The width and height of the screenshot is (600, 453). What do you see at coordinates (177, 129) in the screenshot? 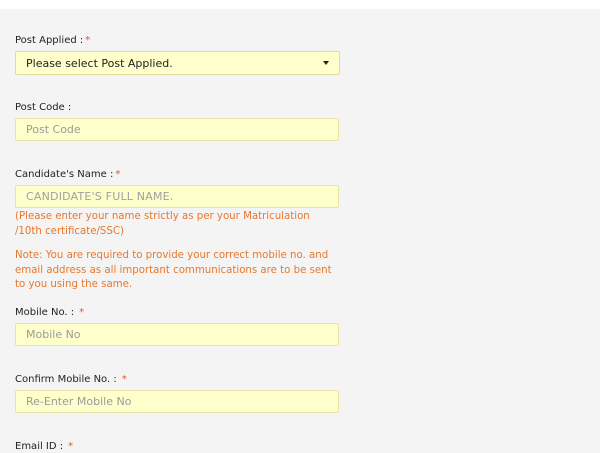
I see `post-code-input` at bounding box center [177, 129].